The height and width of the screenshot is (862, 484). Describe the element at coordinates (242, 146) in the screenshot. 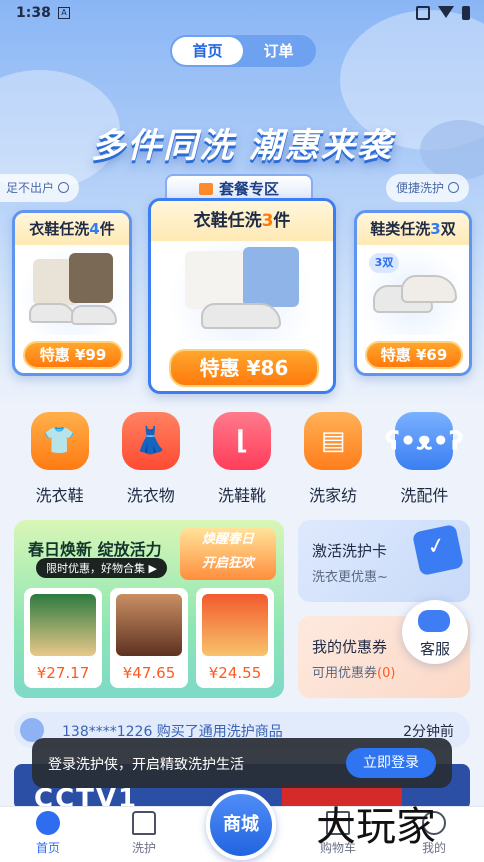

I see `hero-slogan: 多件同洗 潮惠来袭` at that location.